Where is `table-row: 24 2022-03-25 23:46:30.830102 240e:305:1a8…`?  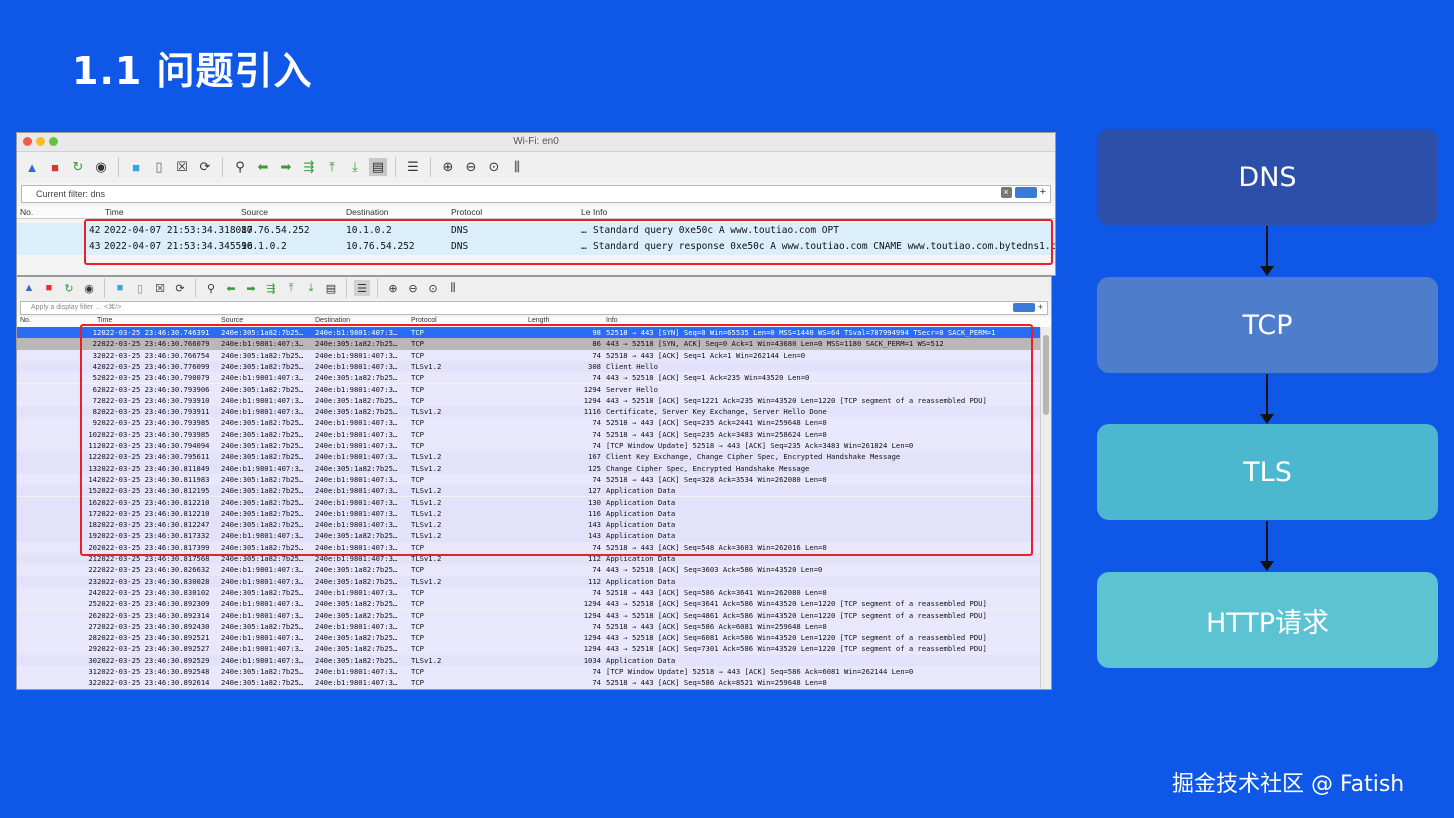
table-row: 24 2022-03-25 23:46:30.830102 240e:305:1a8… is located at coordinates (529, 592).